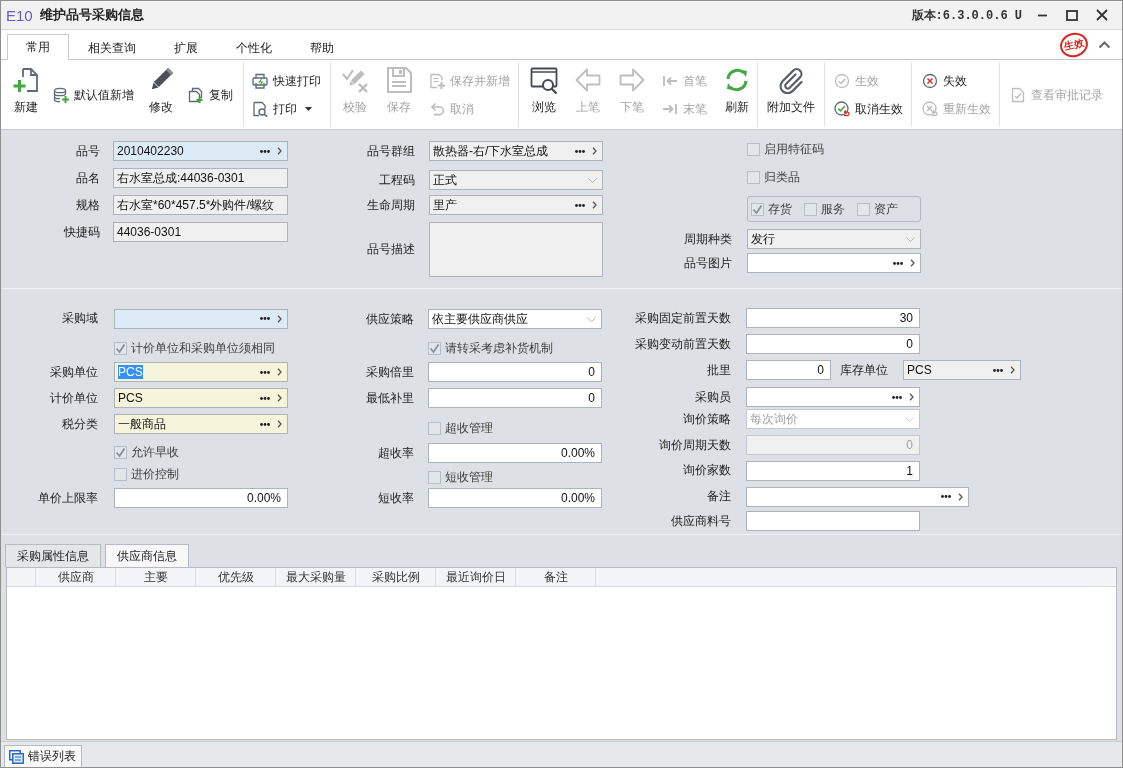 This screenshot has width=1123, height=768. I want to click on field-label: 税分类, so click(80, 424).